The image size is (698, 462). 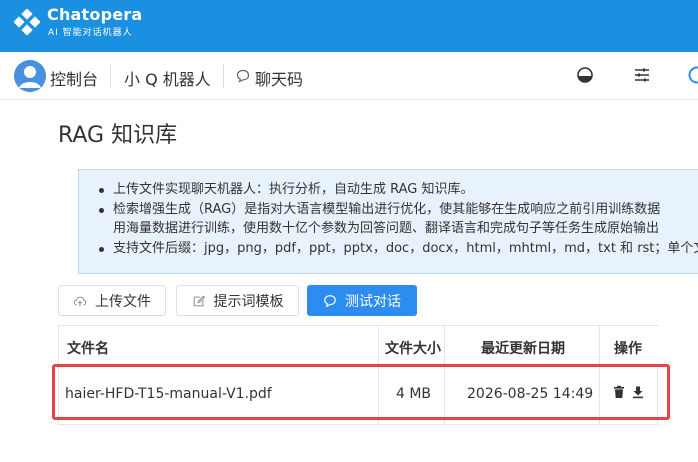 What do you see at coordinates (90, 33) in the screenshot?
I see `brand-subtitle: AI 智能对话机器人` at bounding box center [90, 33].